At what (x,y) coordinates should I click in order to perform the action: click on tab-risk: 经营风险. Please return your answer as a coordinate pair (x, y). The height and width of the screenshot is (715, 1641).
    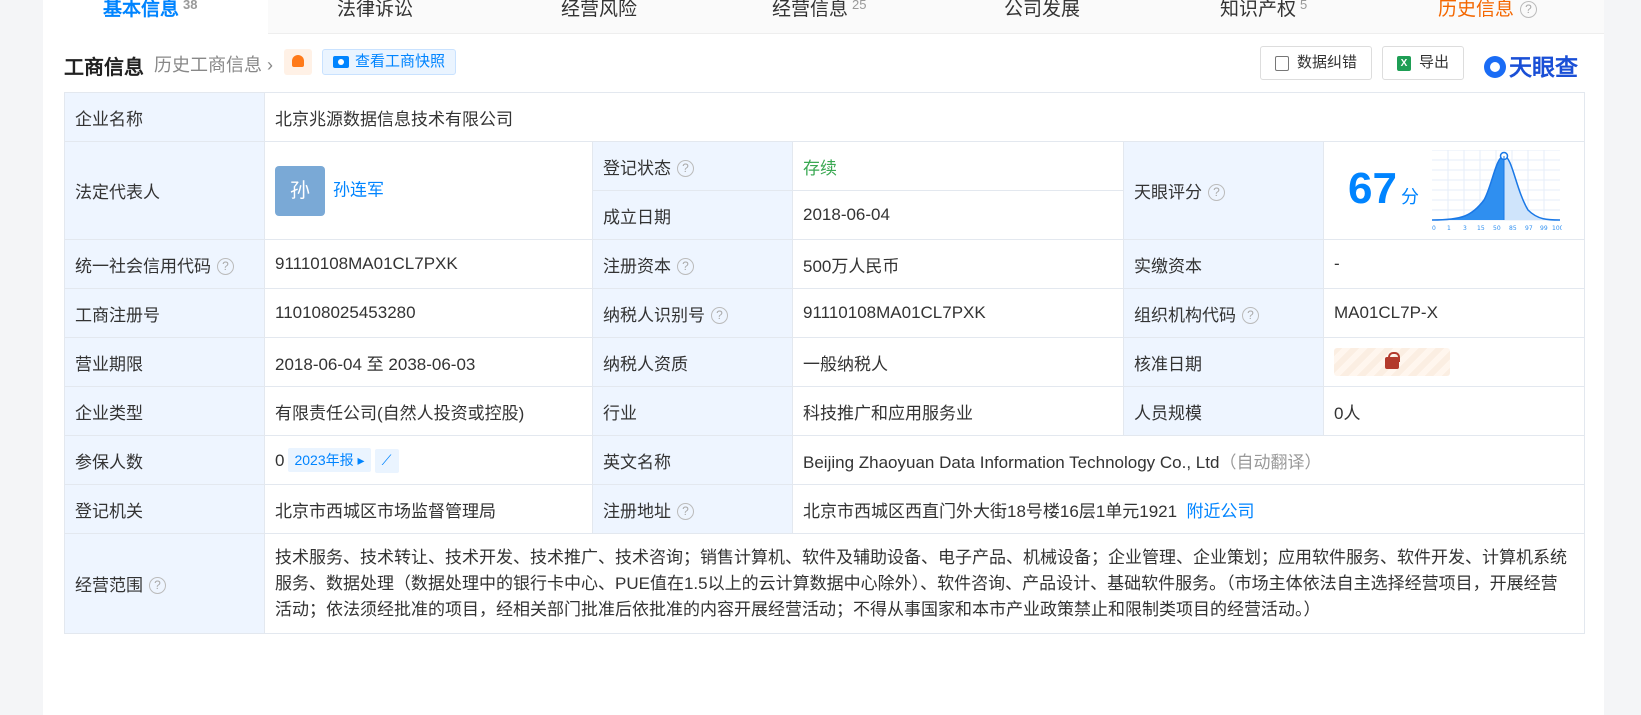
    Looking at the image, I should click on (599, 10).